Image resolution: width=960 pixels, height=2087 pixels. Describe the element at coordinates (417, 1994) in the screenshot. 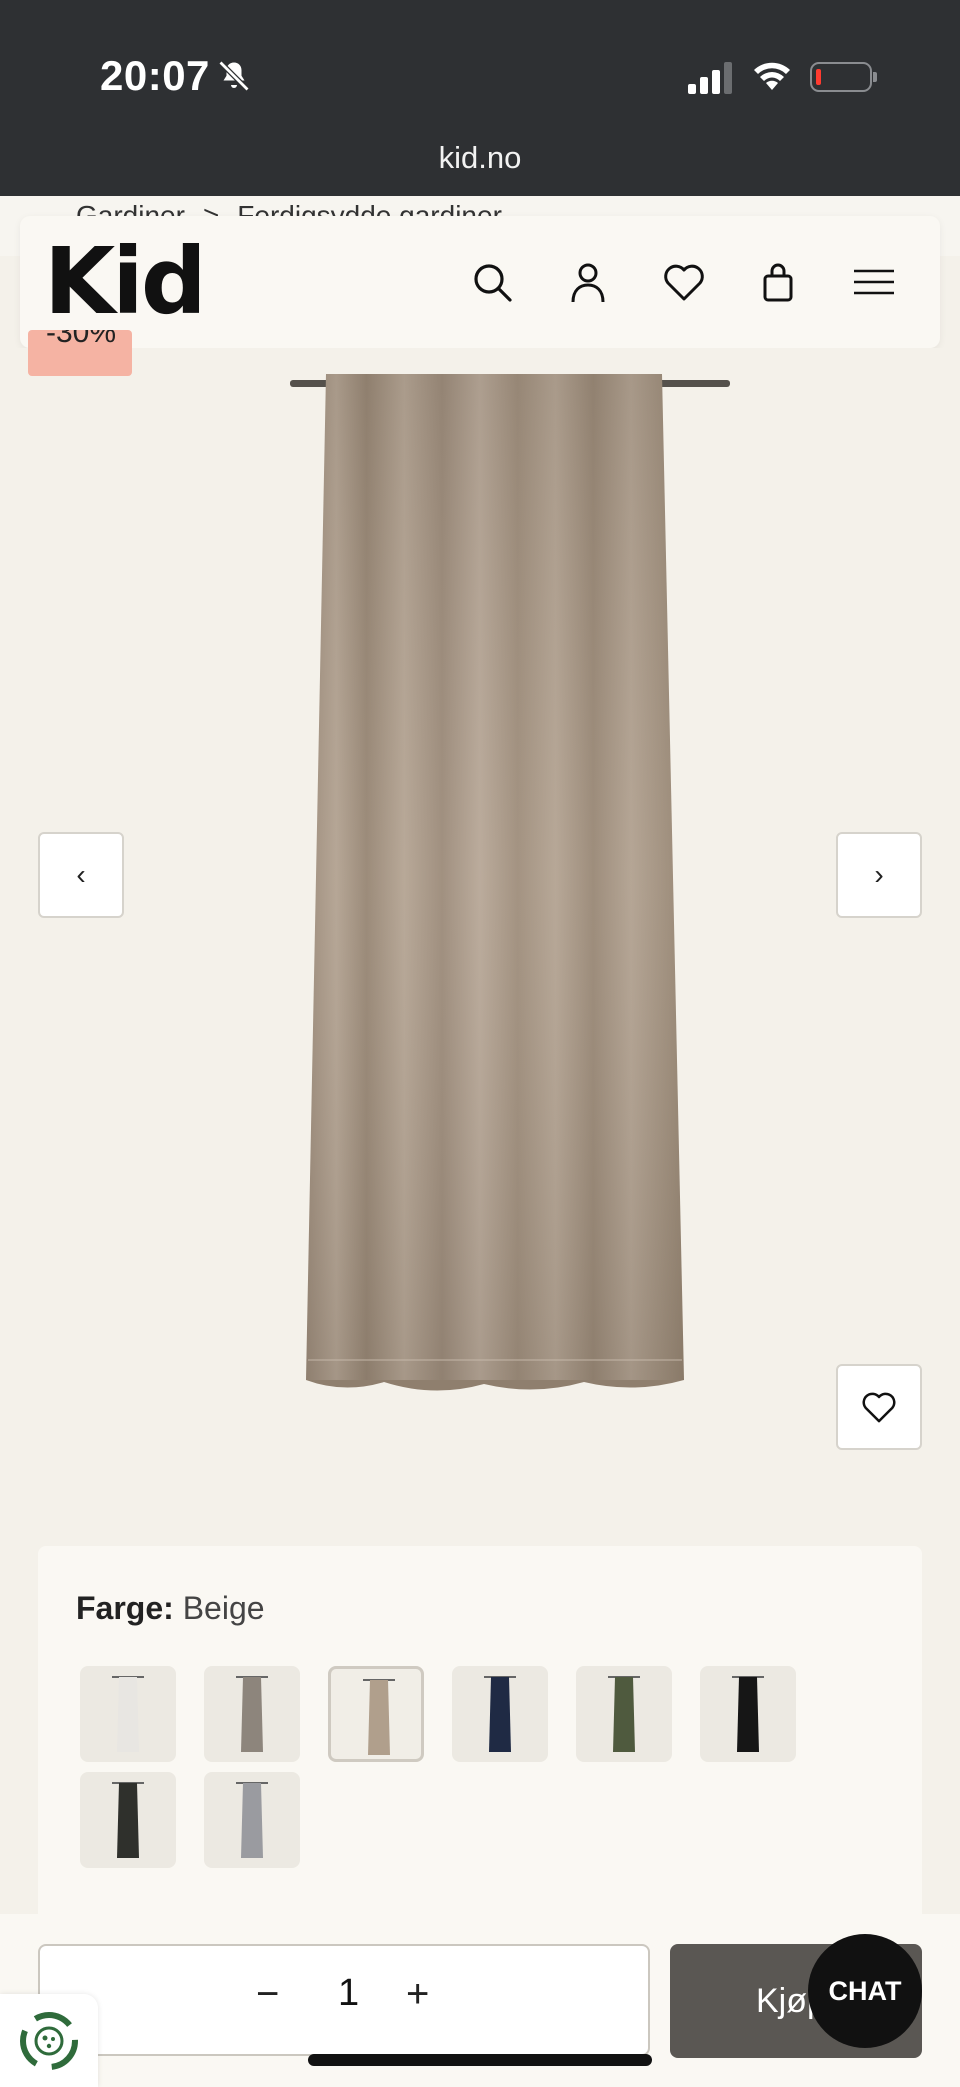

I see `increase-quantity-button: +` at that location.